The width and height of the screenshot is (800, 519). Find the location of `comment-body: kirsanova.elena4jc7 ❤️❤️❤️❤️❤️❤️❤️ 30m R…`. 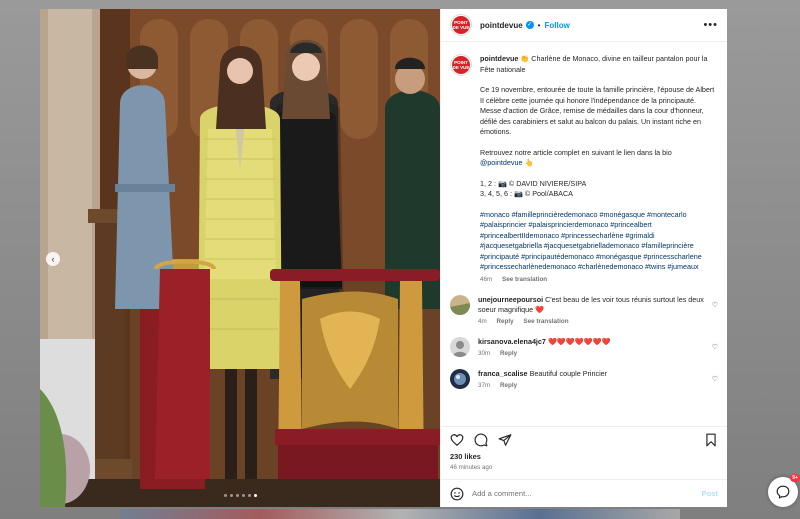

comment-body: kirsanova.elena4jc7 ❤️❤️❤️❤️❤️❤️❤️ 30m R… is located at coordinates (598, 348).